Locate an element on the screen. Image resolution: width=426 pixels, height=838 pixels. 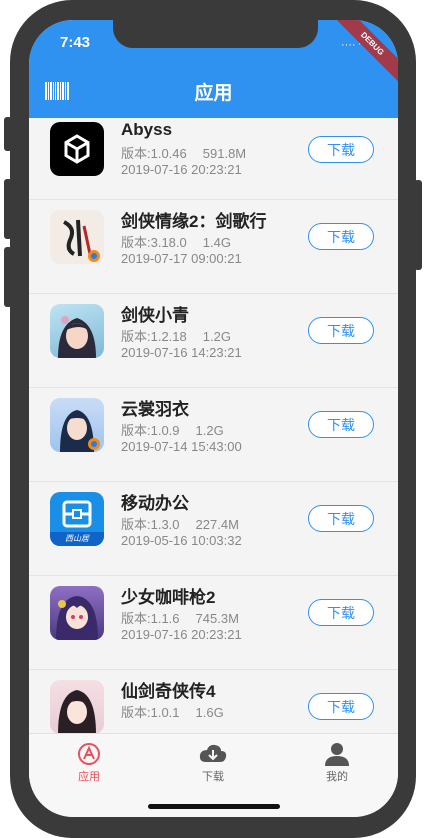
home-indicator is located at coordinates (214, 806).